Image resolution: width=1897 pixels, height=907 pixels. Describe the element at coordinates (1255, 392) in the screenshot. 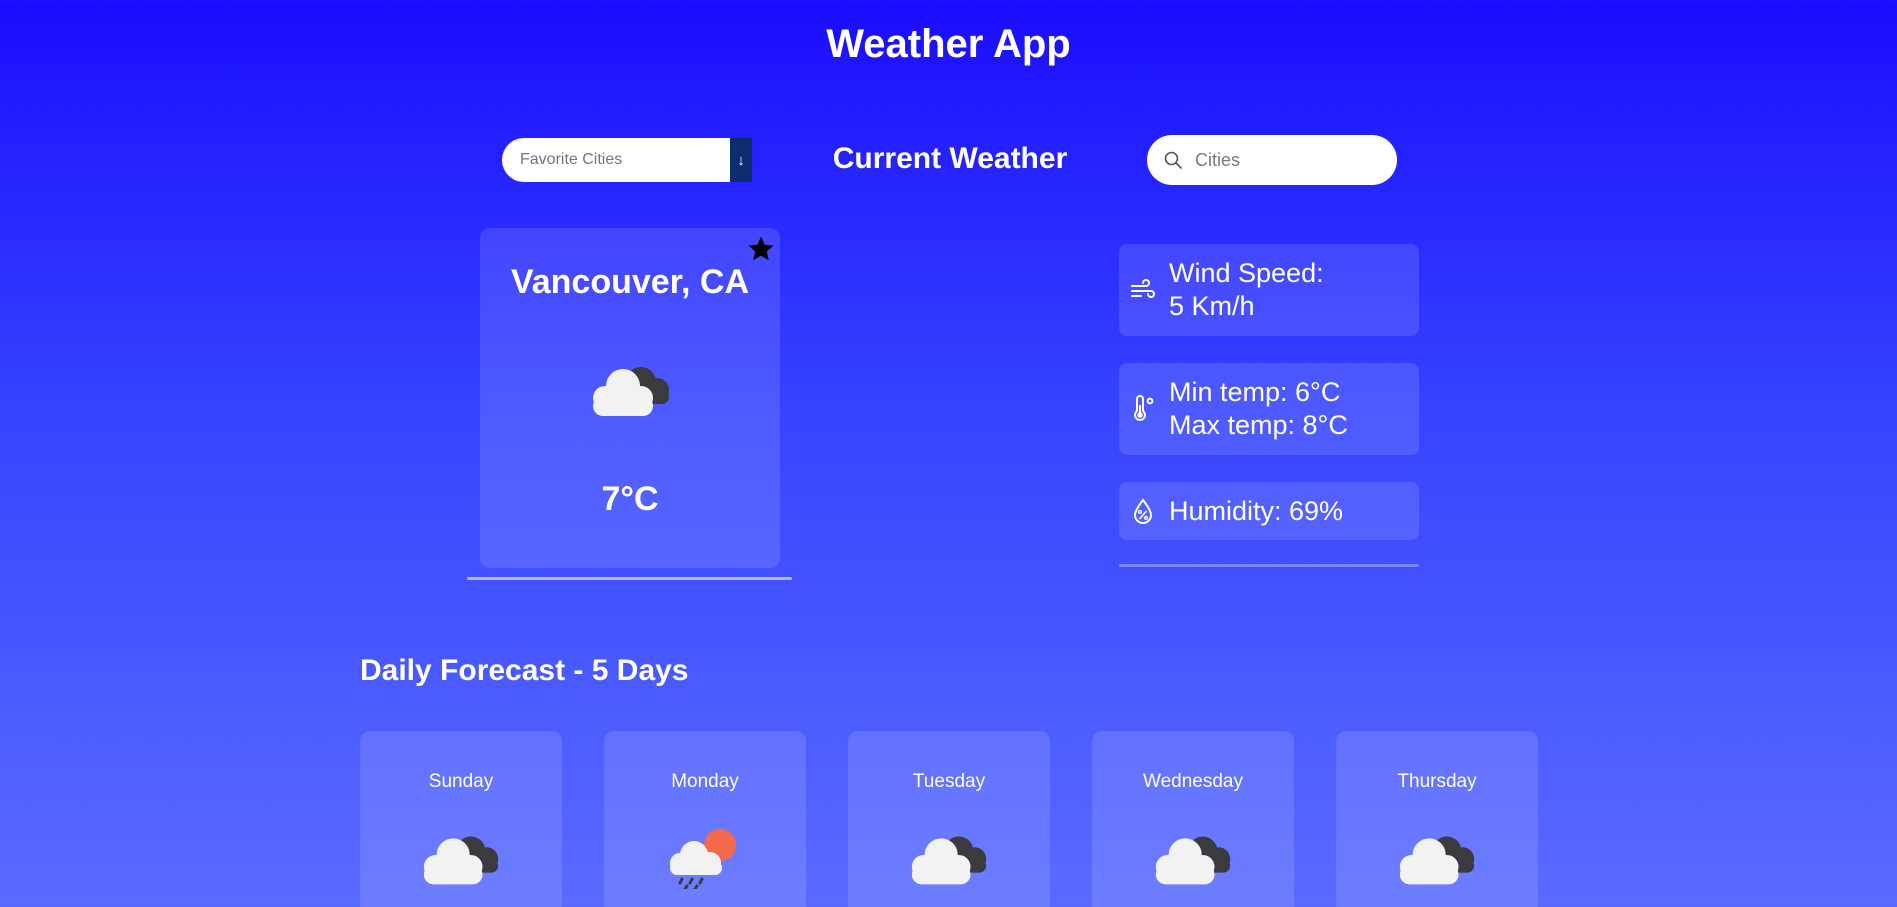

I see `min-temp: Min temp: 6°C` at that location.